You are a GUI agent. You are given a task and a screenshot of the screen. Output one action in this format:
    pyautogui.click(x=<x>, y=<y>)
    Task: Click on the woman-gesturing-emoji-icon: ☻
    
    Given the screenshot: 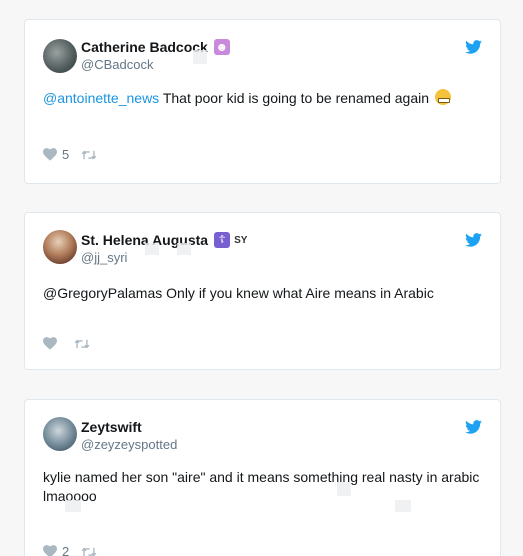 What is the action you would take?
    pyautogui.click(x=221, y=47)
    